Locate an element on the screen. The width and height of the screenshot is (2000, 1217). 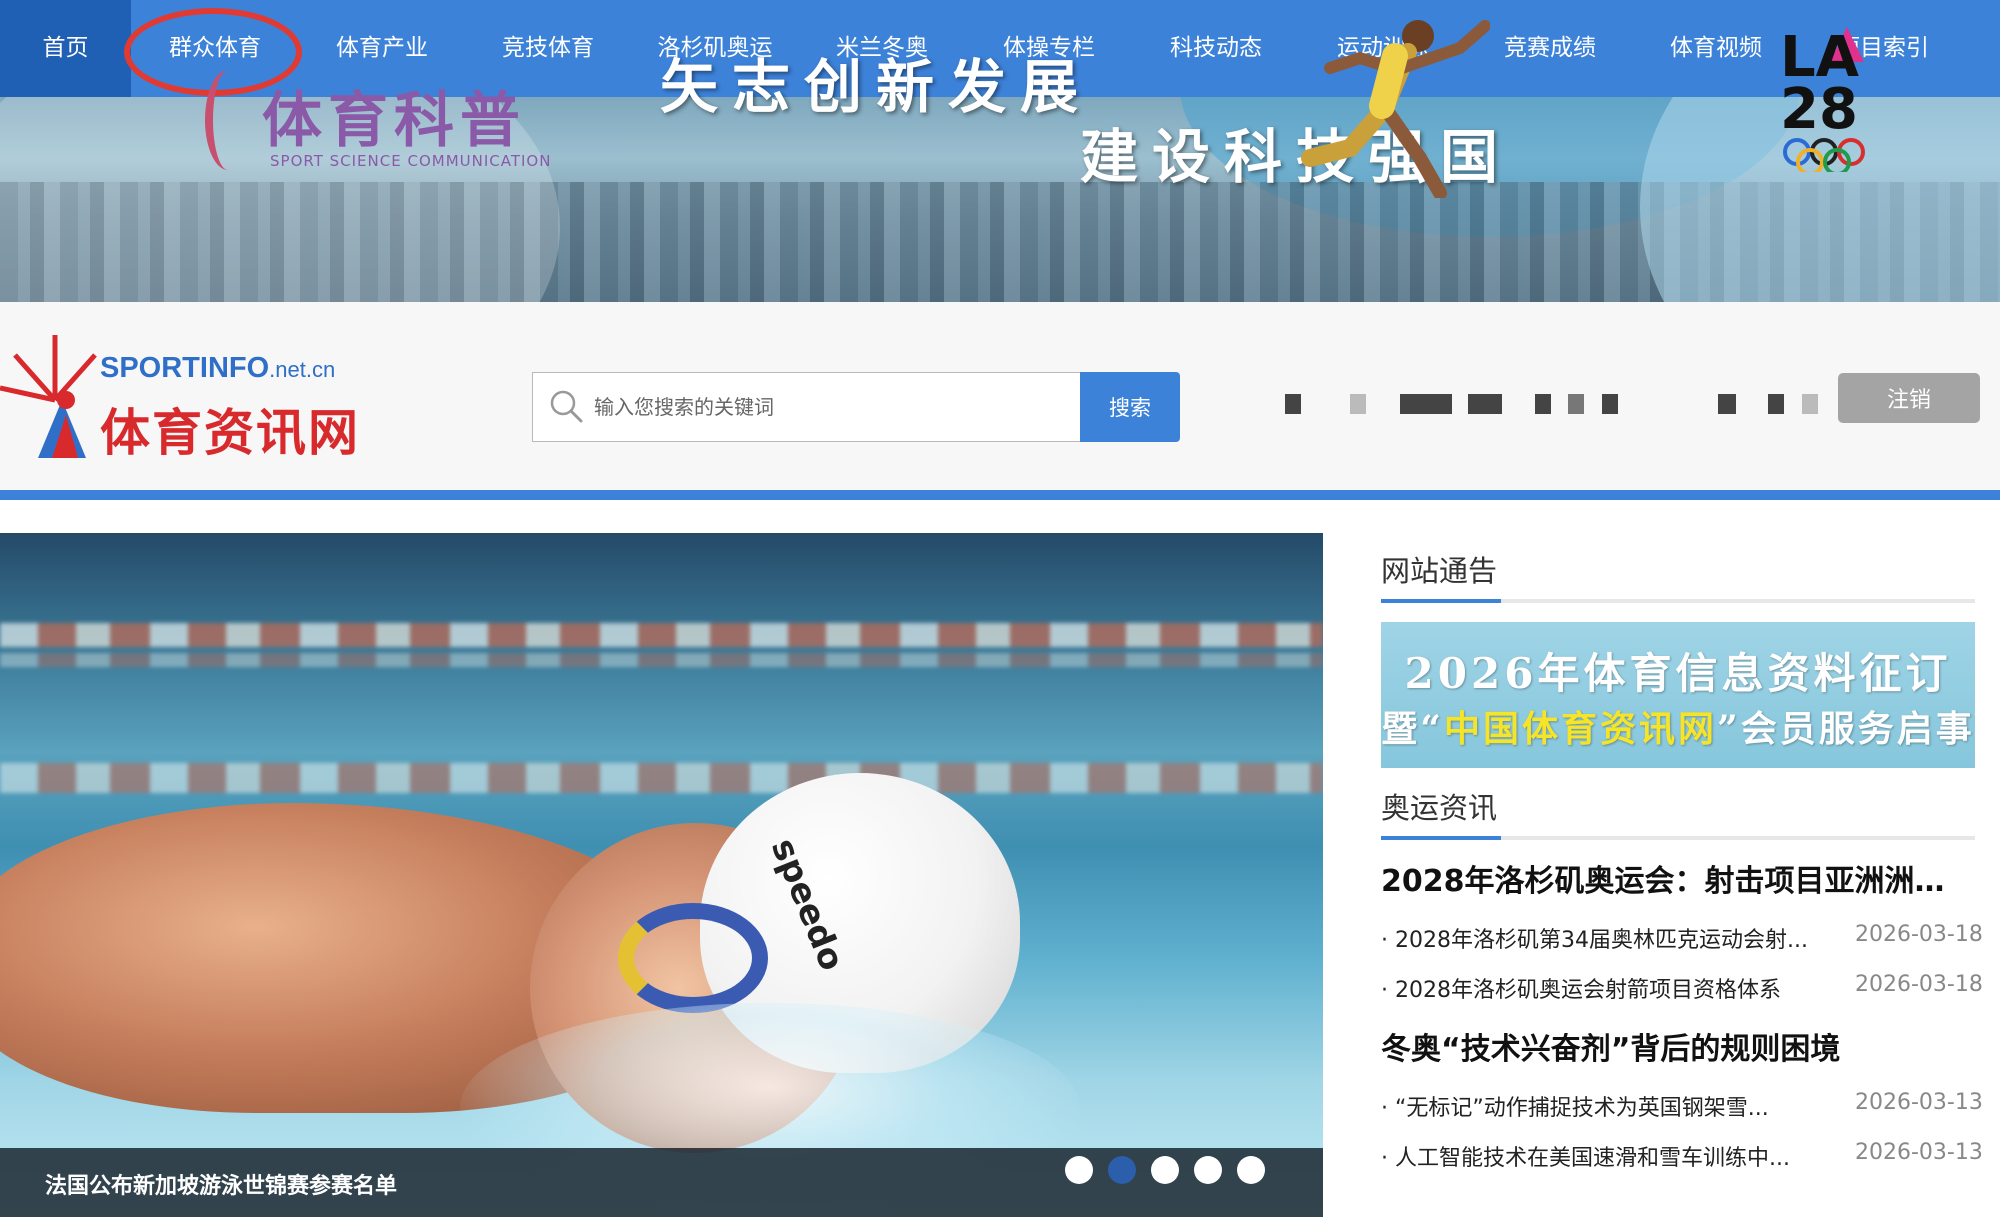
runner-figure-icon is located at coordinates (1395, 109).